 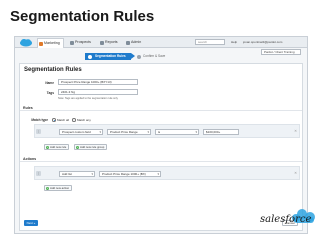 I want to click on match-type-label: Match type, so click(x=39, y=120).